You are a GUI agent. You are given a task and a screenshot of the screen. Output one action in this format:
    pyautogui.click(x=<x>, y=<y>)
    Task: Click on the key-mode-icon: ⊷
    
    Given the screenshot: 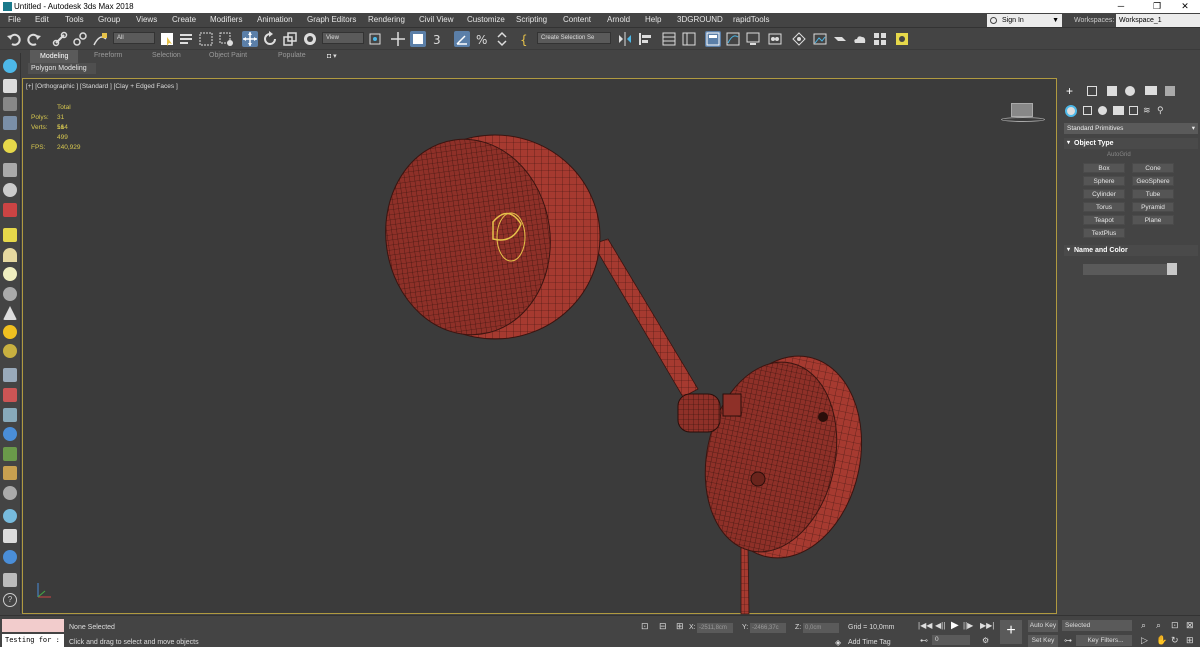 What is the action you would take?
    pyautogui.click(x=924, y=640)
    